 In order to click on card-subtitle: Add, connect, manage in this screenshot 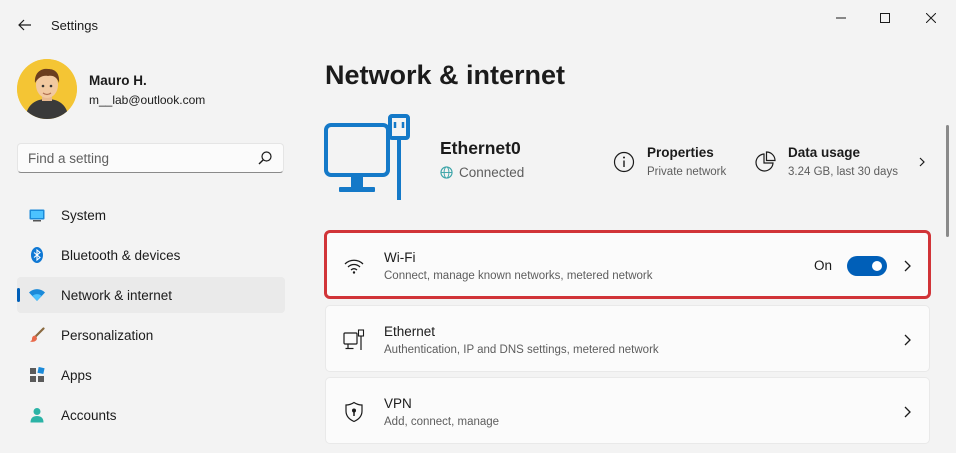, I will do `click(442, 422)`.